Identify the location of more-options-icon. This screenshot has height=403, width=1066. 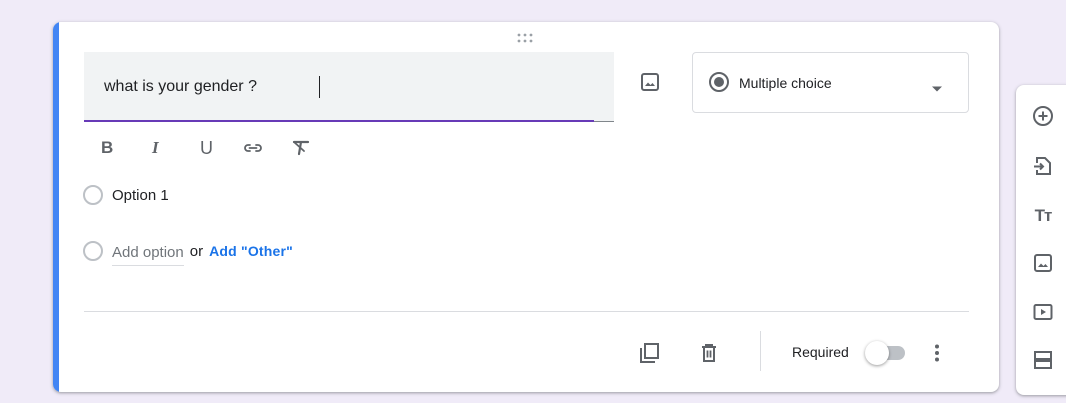
(937, 353).